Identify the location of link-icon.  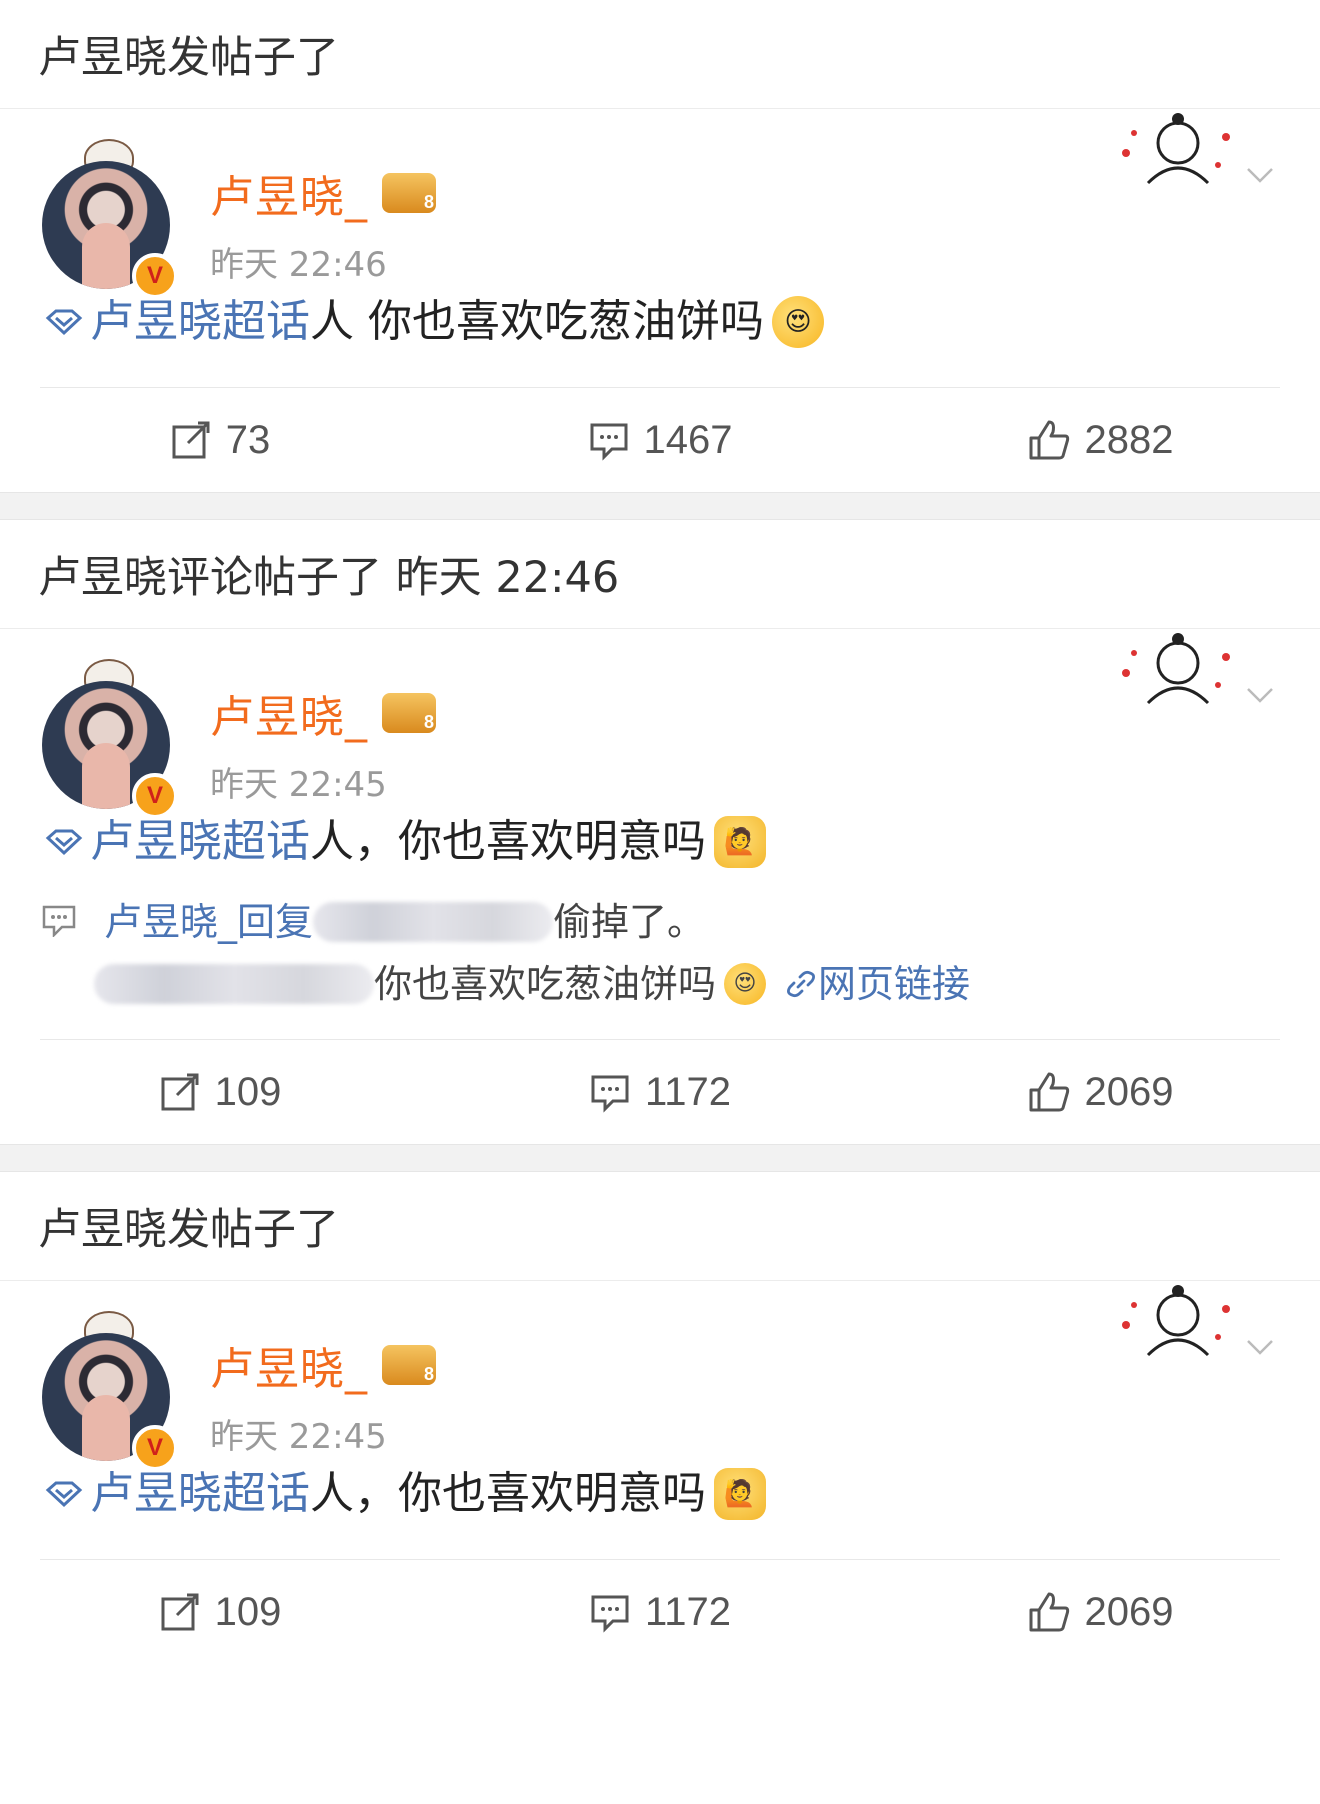
(801, 984).